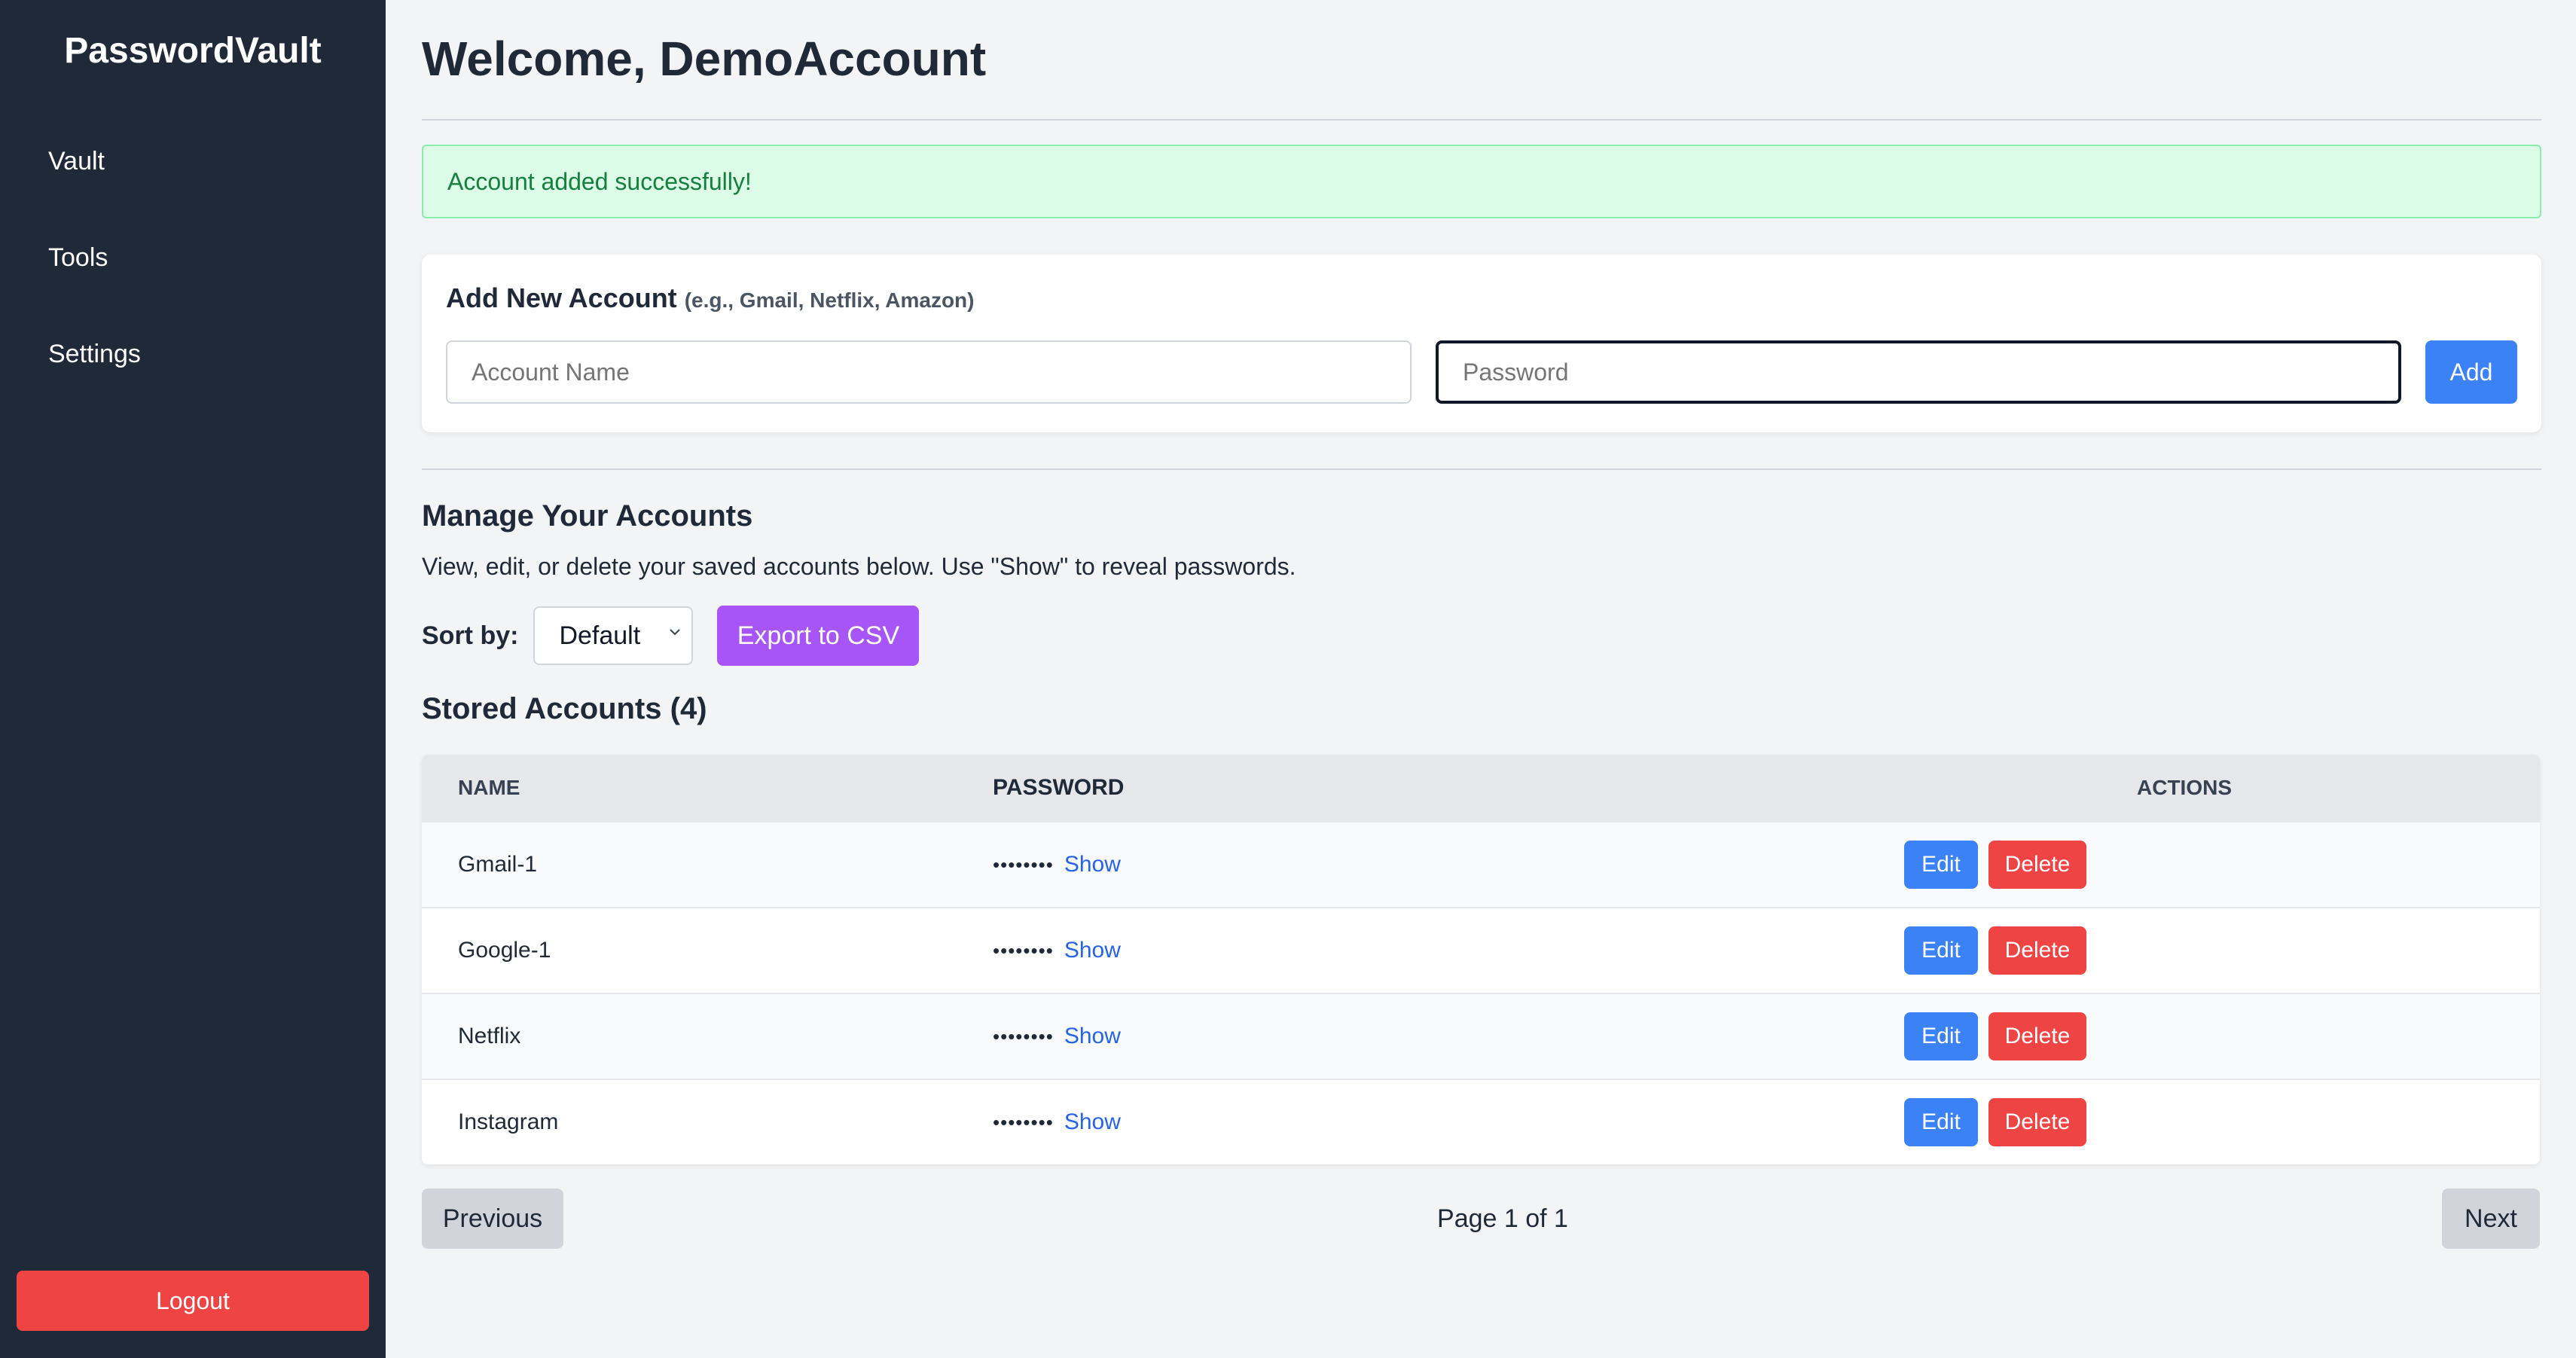 Image resolution: width=2576 pixels, height=1358 pixels. What do you see at coordinates (1503, 1218) in the screenshot?
I see `page-info: Page 1 of 1` at bounding box center [1503, 1218].